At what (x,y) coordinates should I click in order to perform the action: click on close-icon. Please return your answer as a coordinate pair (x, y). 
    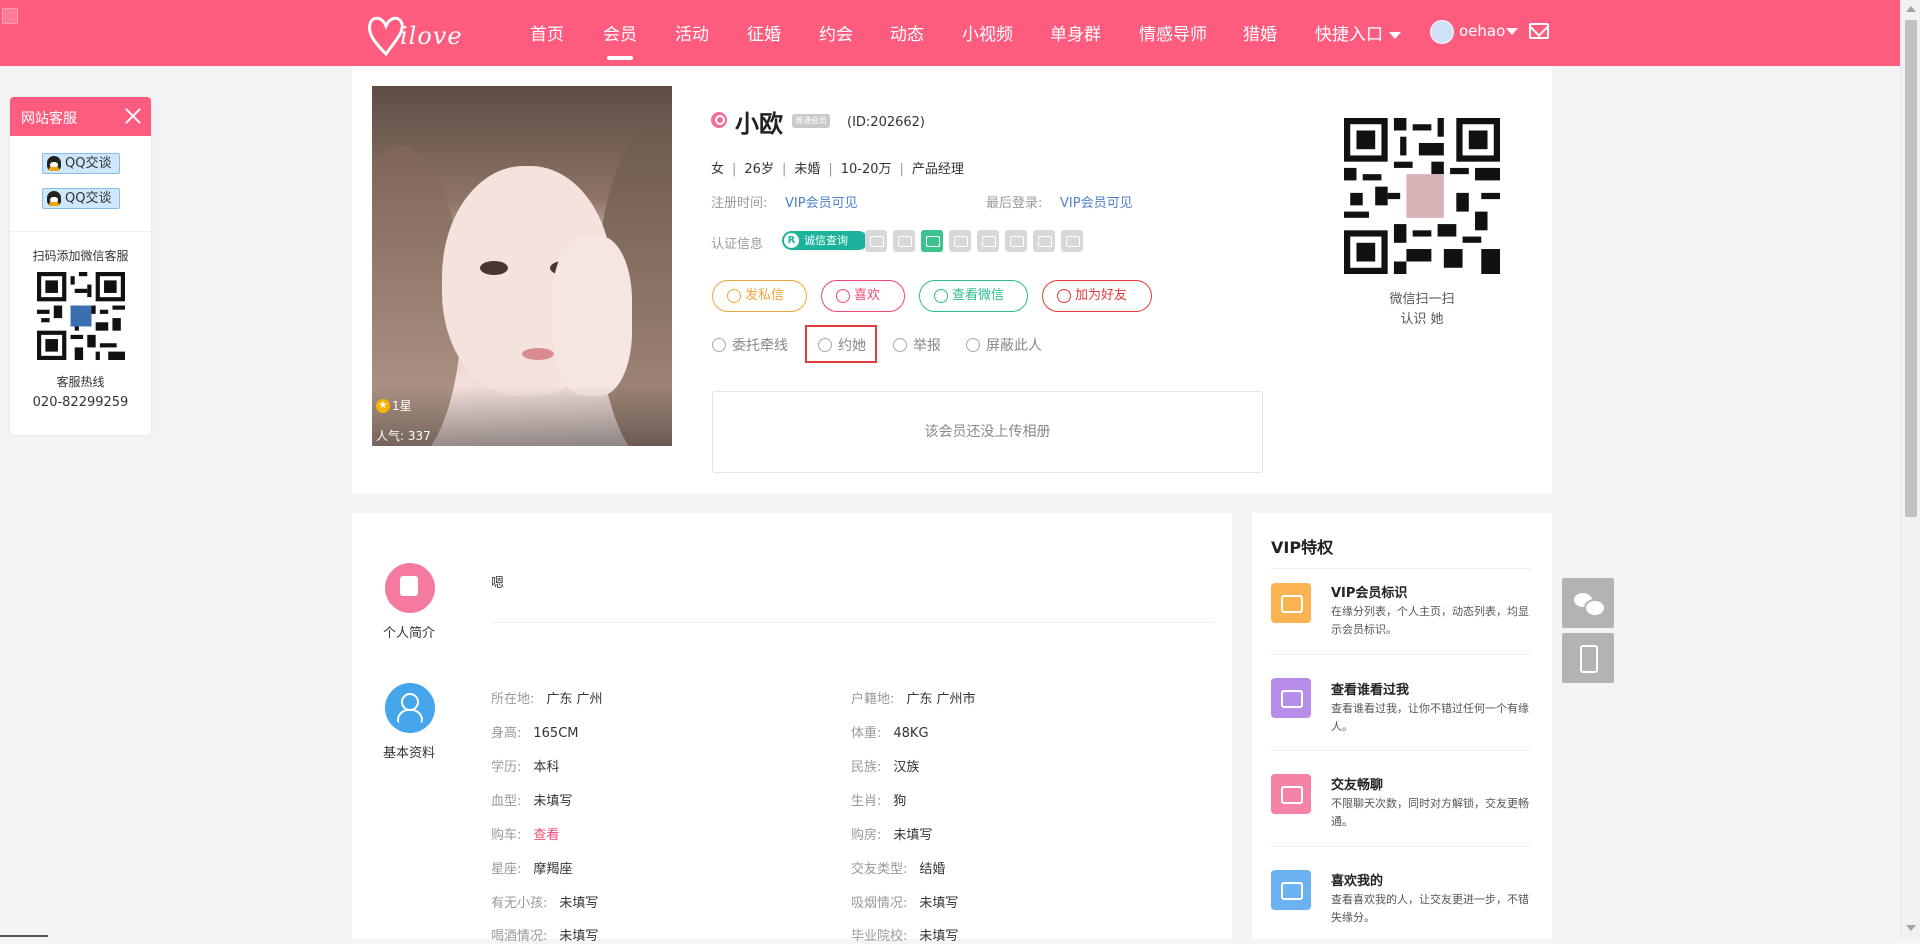
    Looking at the image, I should click on (133, 116).